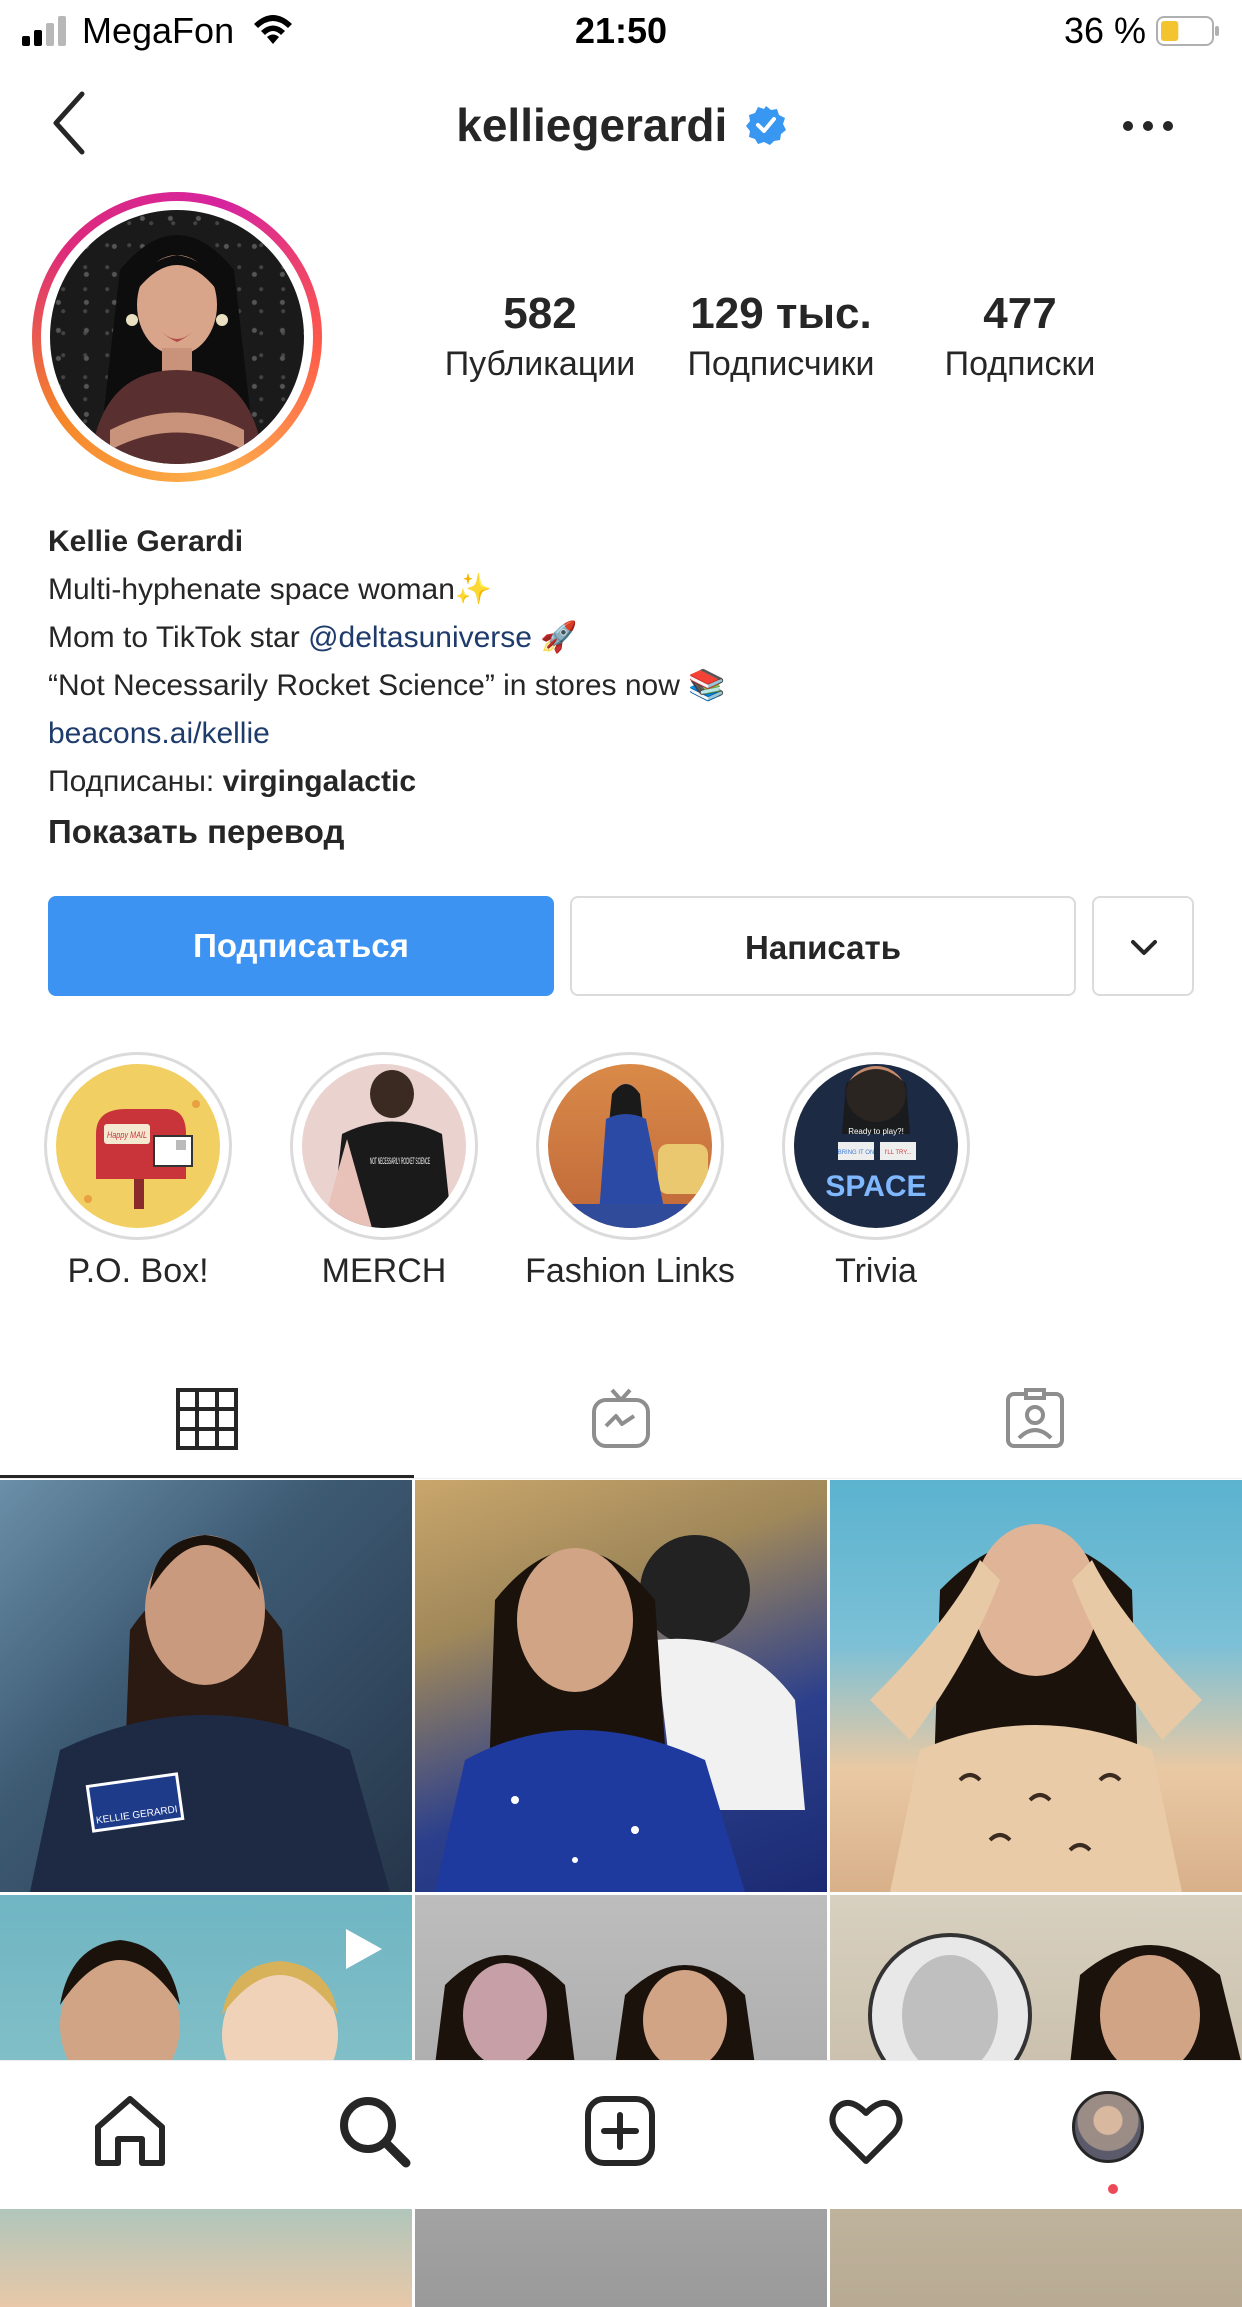  Describe the element at coordinates (623, 832) in the screenshot. I see `show-translation-link: Показать перевод` at that location.